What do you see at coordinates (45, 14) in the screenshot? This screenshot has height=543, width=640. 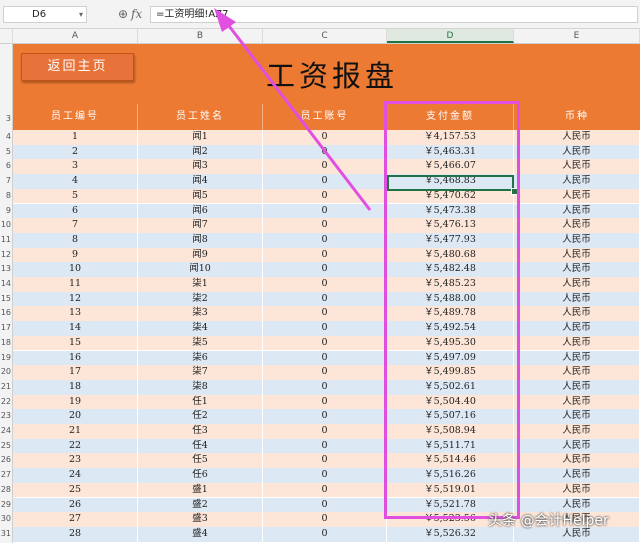 I see `name-box: D6 ▾` at bounding box center [45, 14].